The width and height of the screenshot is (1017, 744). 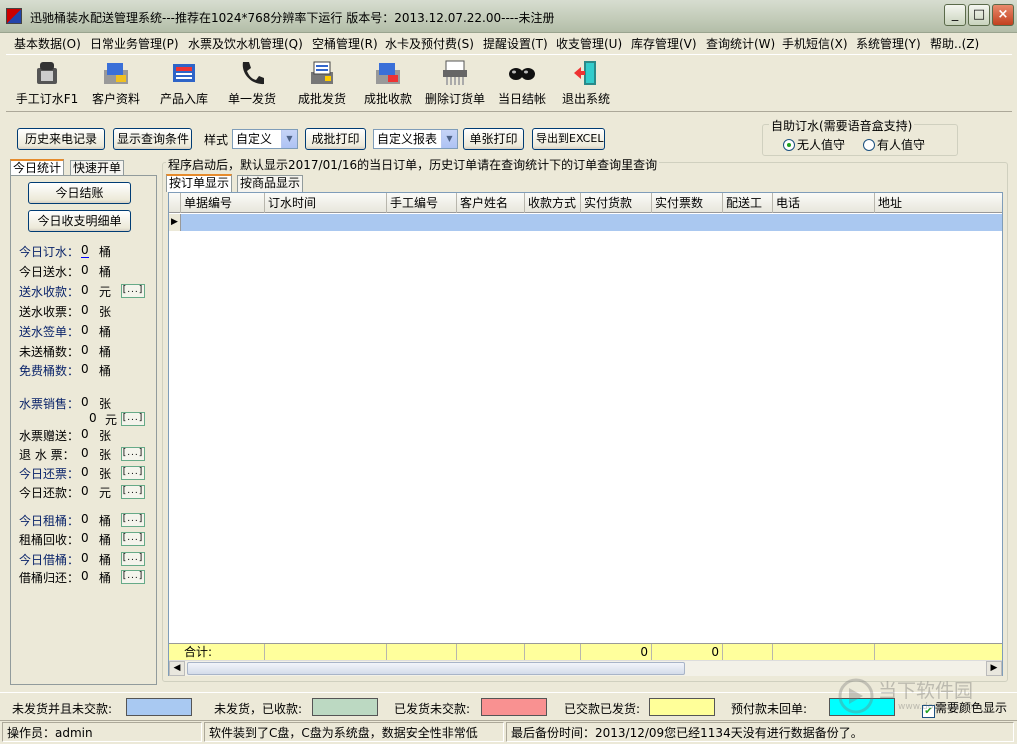 What do you see at coordinates (354, 732) in the screenshot?
I see `status-install: 软件装到了C盘，C盘为系统盘，数据安全性非常低` at bounding box center [354, 732].